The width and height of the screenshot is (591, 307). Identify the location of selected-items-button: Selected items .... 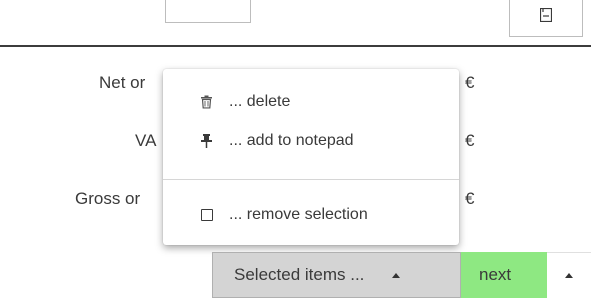
(336, 275).